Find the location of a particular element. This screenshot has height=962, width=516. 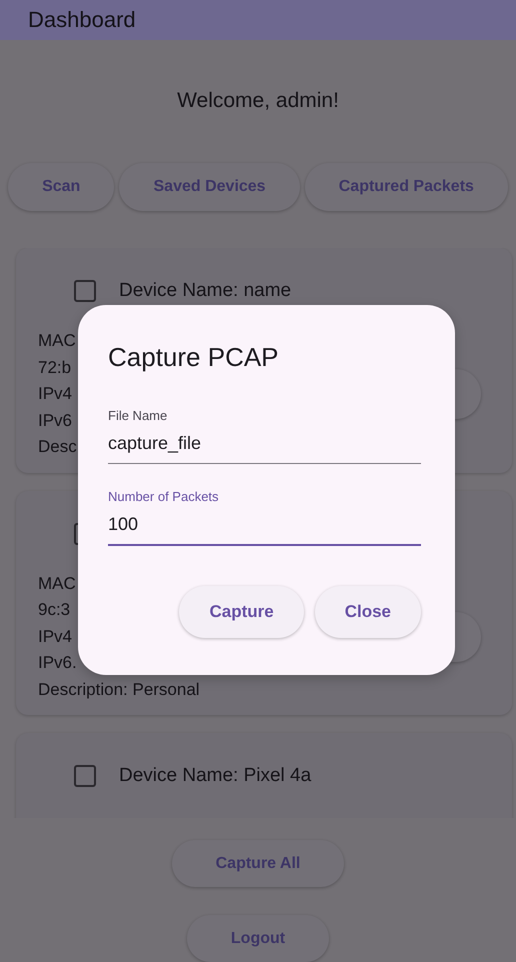

device-name: Device Name: Pixel 4a is located at coordinates (215, 776).